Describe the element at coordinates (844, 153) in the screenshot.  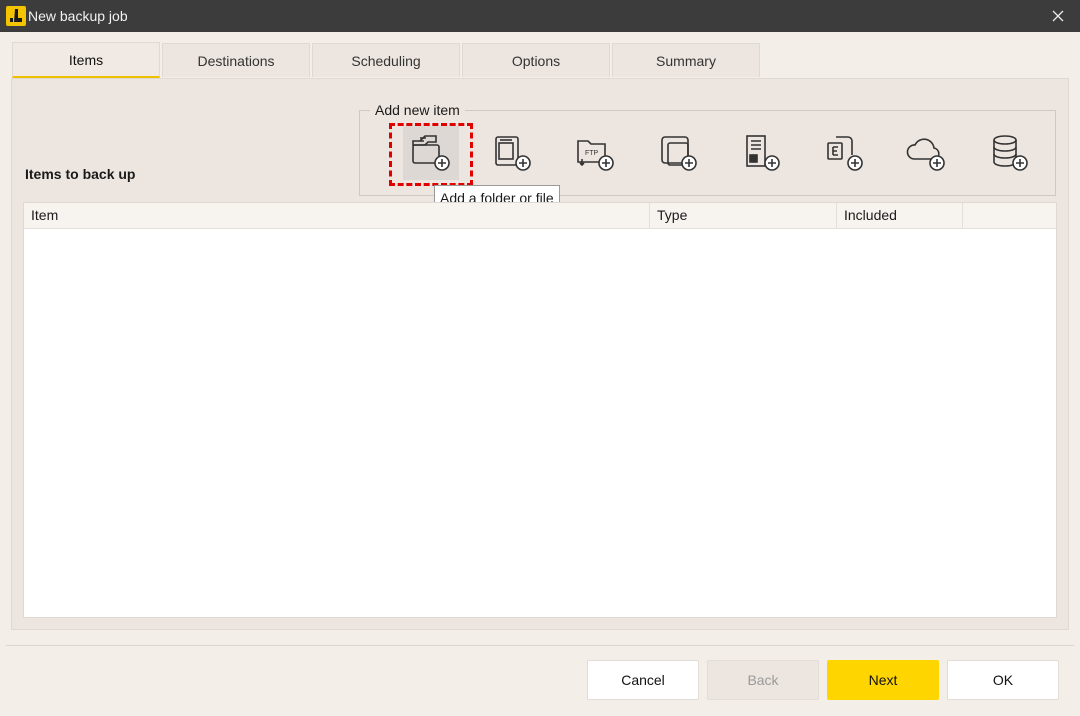
I see `exchange-add-icon` at that location.